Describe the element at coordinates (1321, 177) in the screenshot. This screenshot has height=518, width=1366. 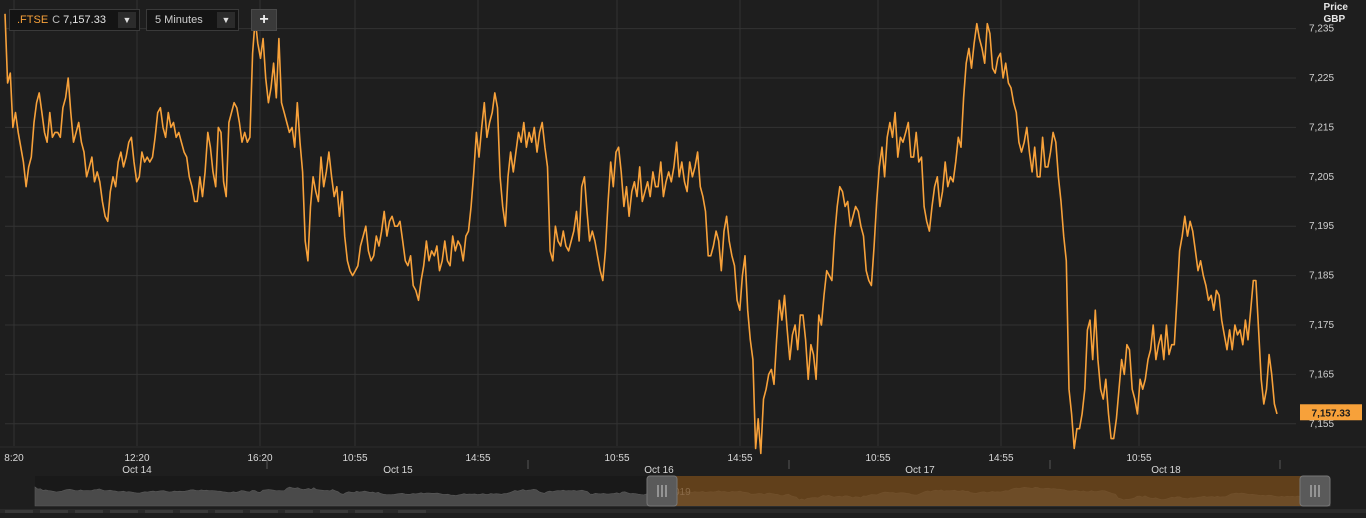
I see `y-tick-label: 7,205` at that location.